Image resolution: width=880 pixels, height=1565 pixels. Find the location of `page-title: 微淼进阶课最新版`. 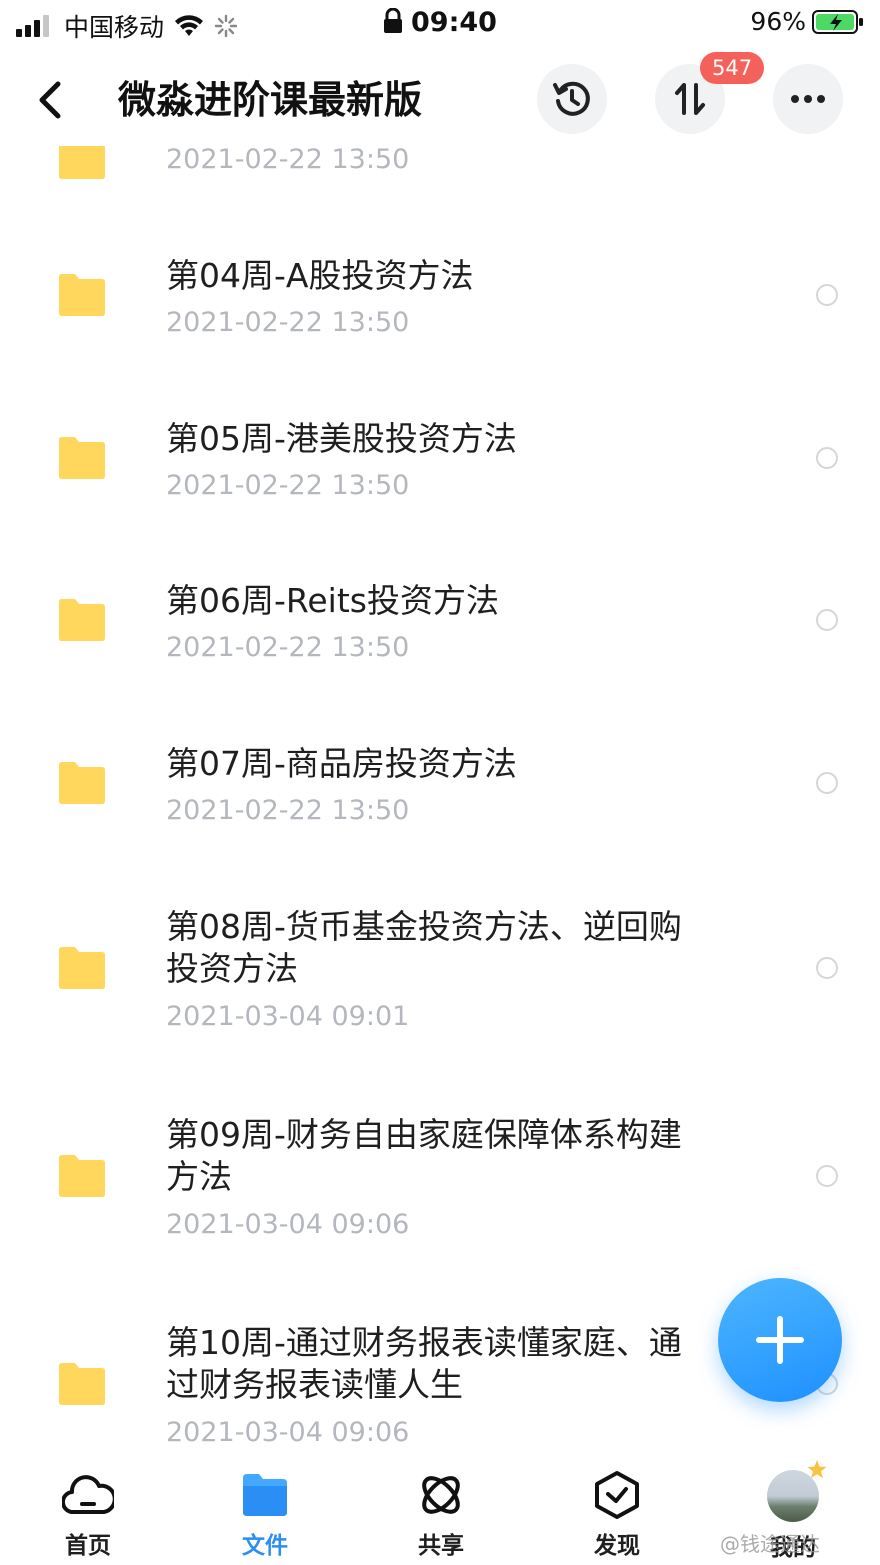

page-title: 微淼进阶课最新版 is located at coordinates (270, 100).